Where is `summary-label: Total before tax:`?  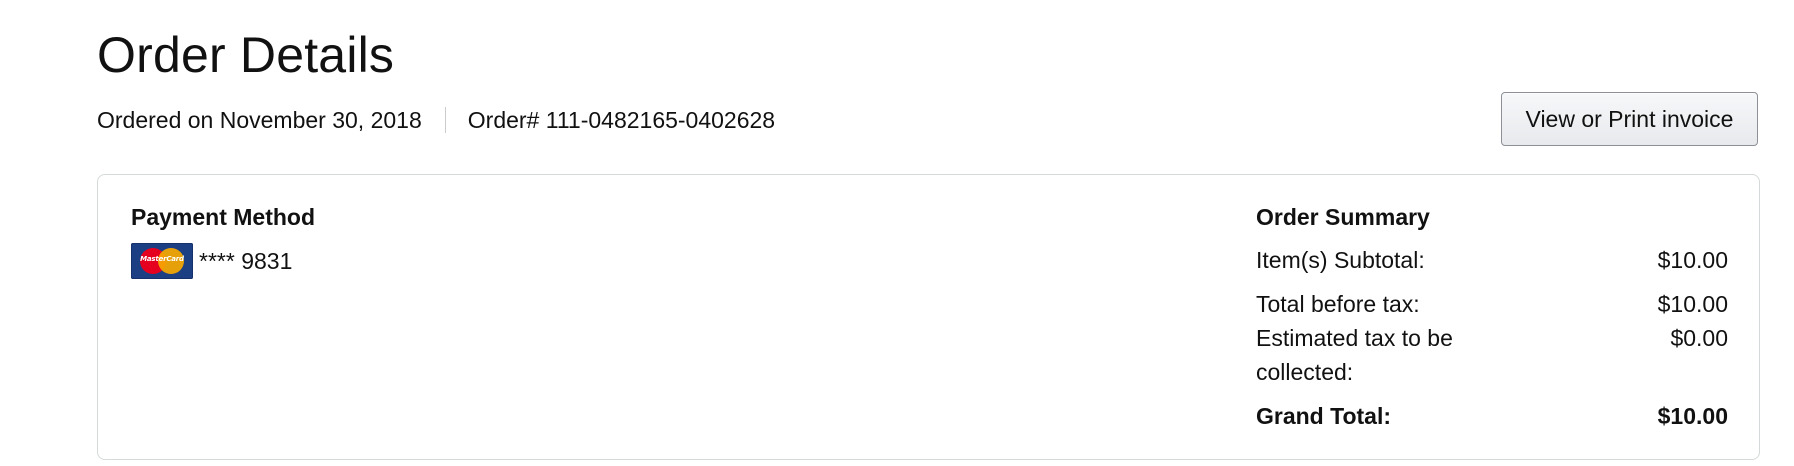
summary-label: Total before tax: is located at coordinates (1338, 304).